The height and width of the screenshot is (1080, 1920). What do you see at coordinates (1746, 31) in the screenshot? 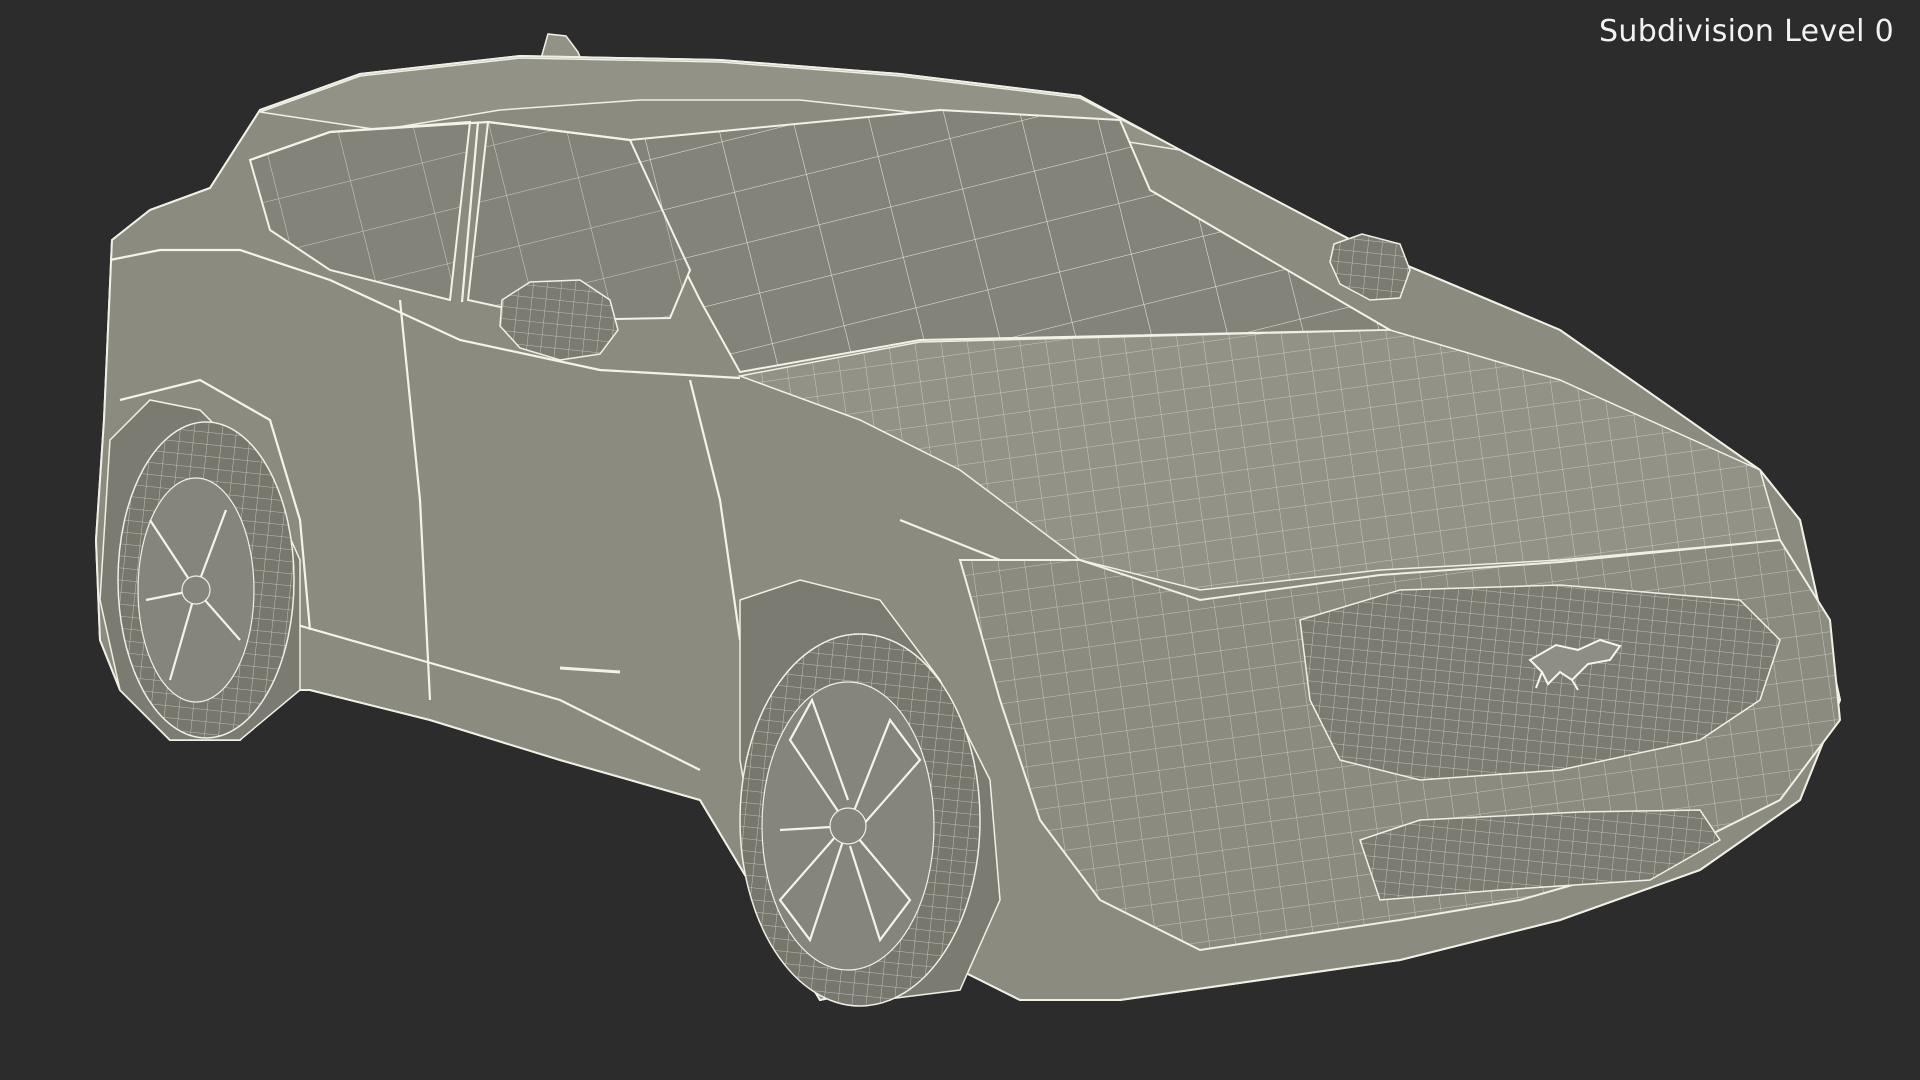
I see `subdivision-level-label: Subdivision Level 0` at bounding box center [1746, 31].